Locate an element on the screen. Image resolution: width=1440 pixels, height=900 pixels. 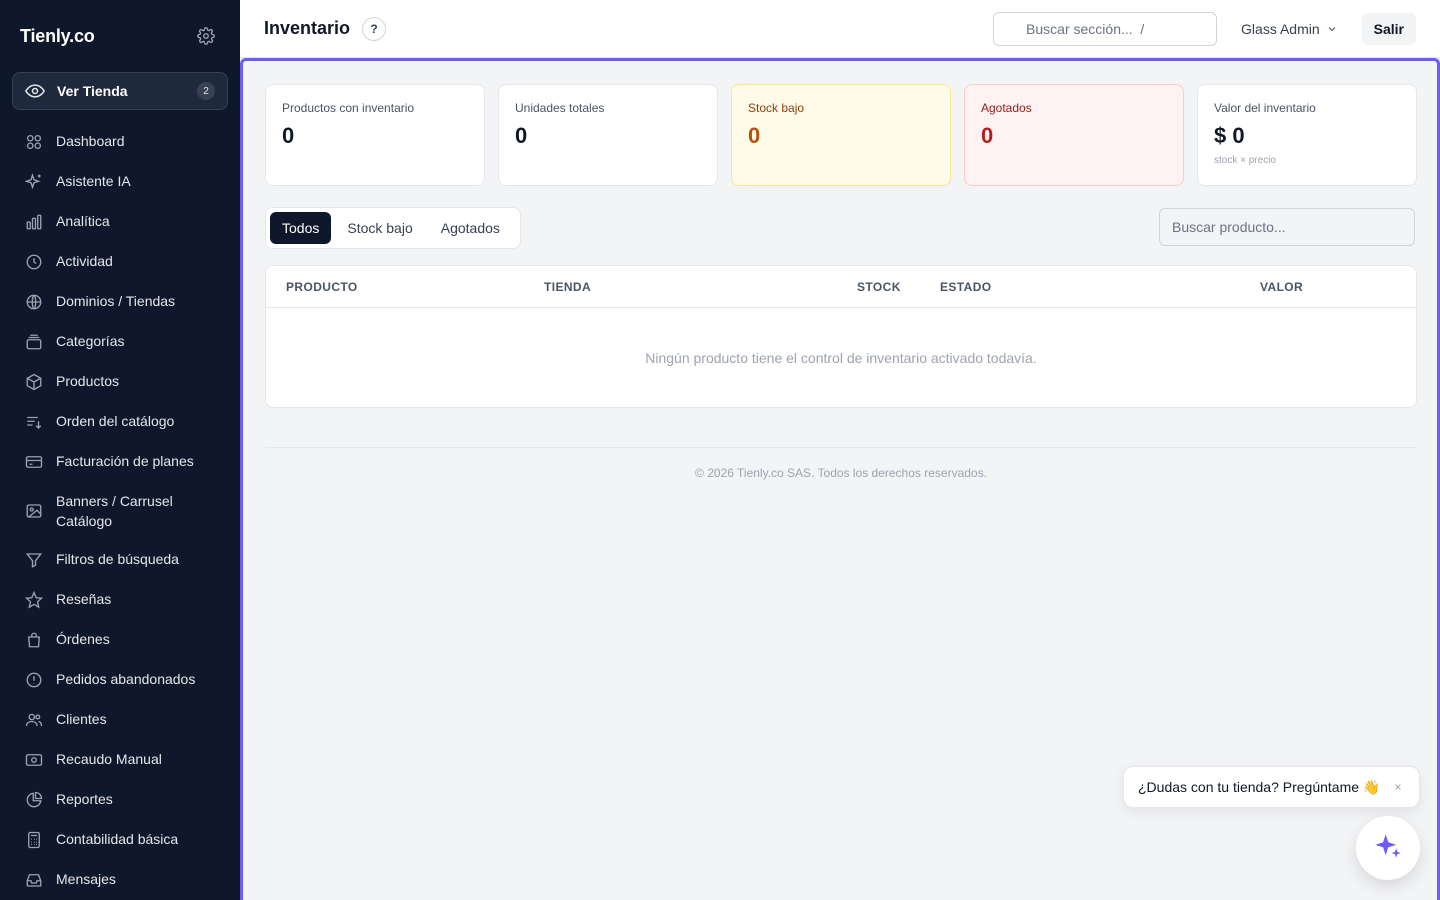
sidebar-item-dashboard: Dashboard is located at coordinates (120, 142).